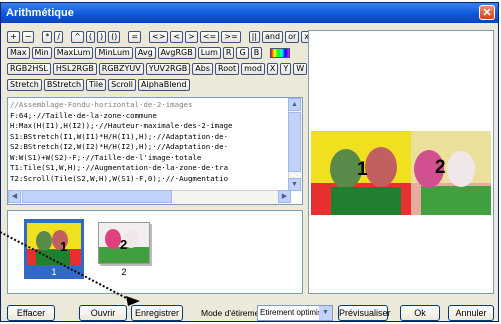 The height and width of the screenshot is (324, 501). What do you see at coordinates (31, 313) in the screenshot?
I see `effacer-button: Effacer` at bounding box center [31, 313].